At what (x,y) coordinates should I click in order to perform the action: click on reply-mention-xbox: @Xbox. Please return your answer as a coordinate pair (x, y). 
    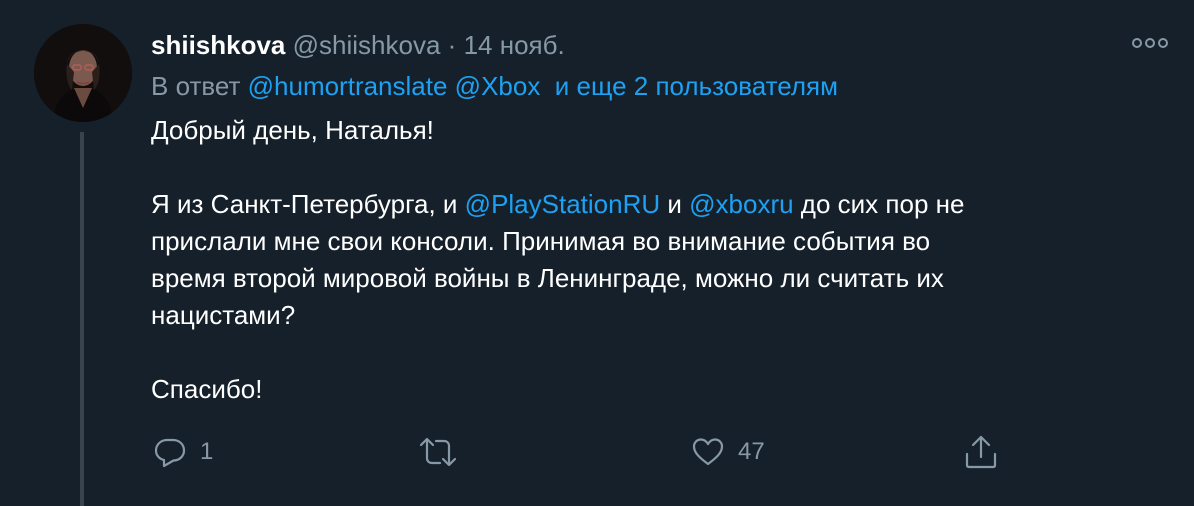
    Looking at the image, I should click on (498, 86).